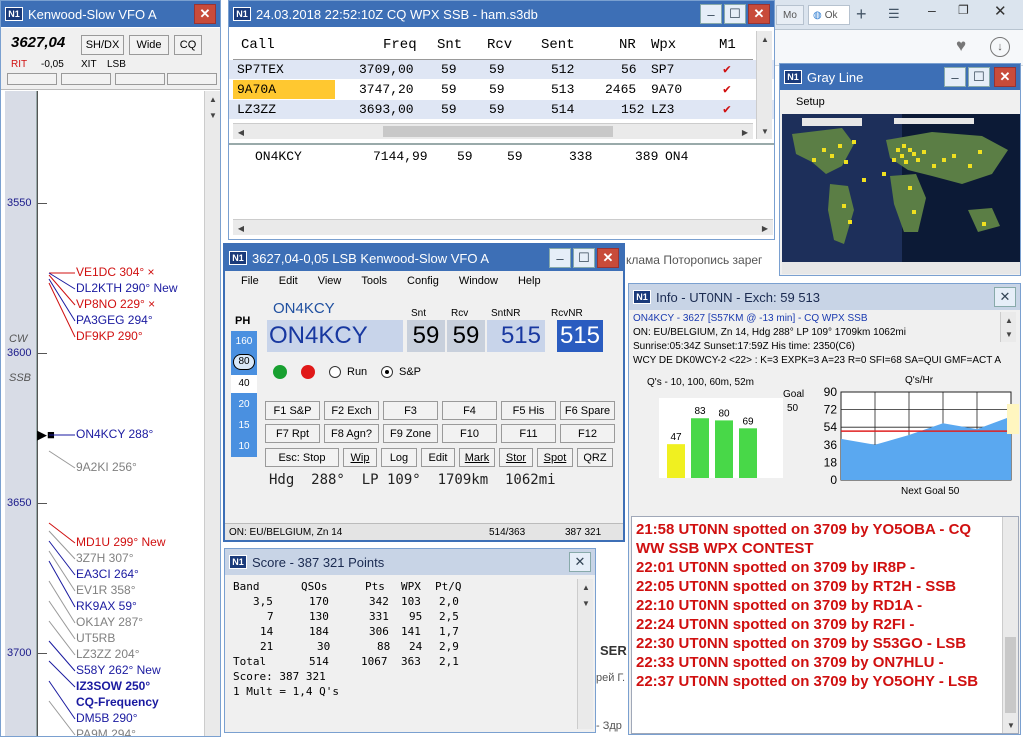 The width and height of the screenshot is (1023, 737). What do you see at coordinates (109, 622) in the screenshot?
I see `spot-callsign: OK1AY 287°` at bounding box center [109, 622].